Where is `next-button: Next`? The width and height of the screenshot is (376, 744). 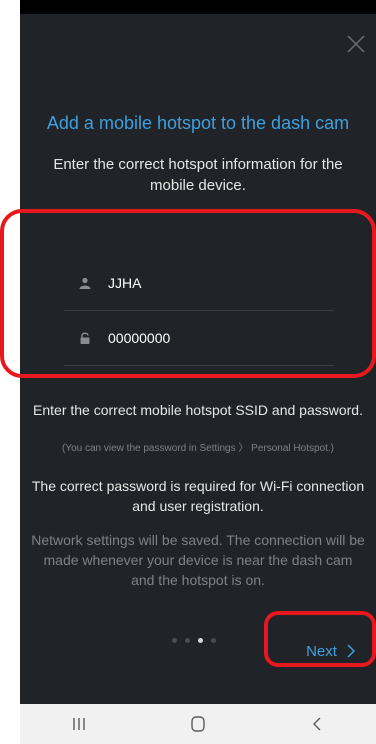 next-button: Next is located at coordinates (330, 651).